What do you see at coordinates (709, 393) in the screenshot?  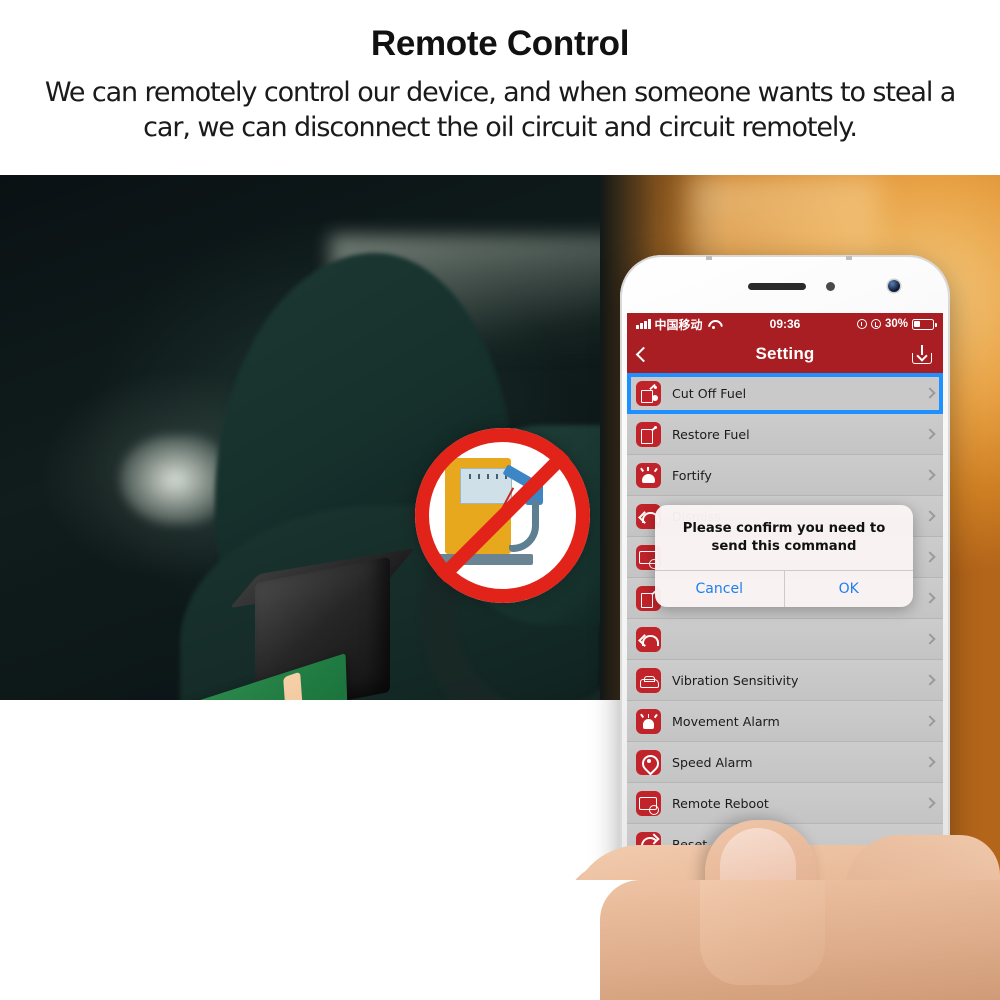 I see `list-item-label: Cut Off Fuel` at bounding box center [709, 393].